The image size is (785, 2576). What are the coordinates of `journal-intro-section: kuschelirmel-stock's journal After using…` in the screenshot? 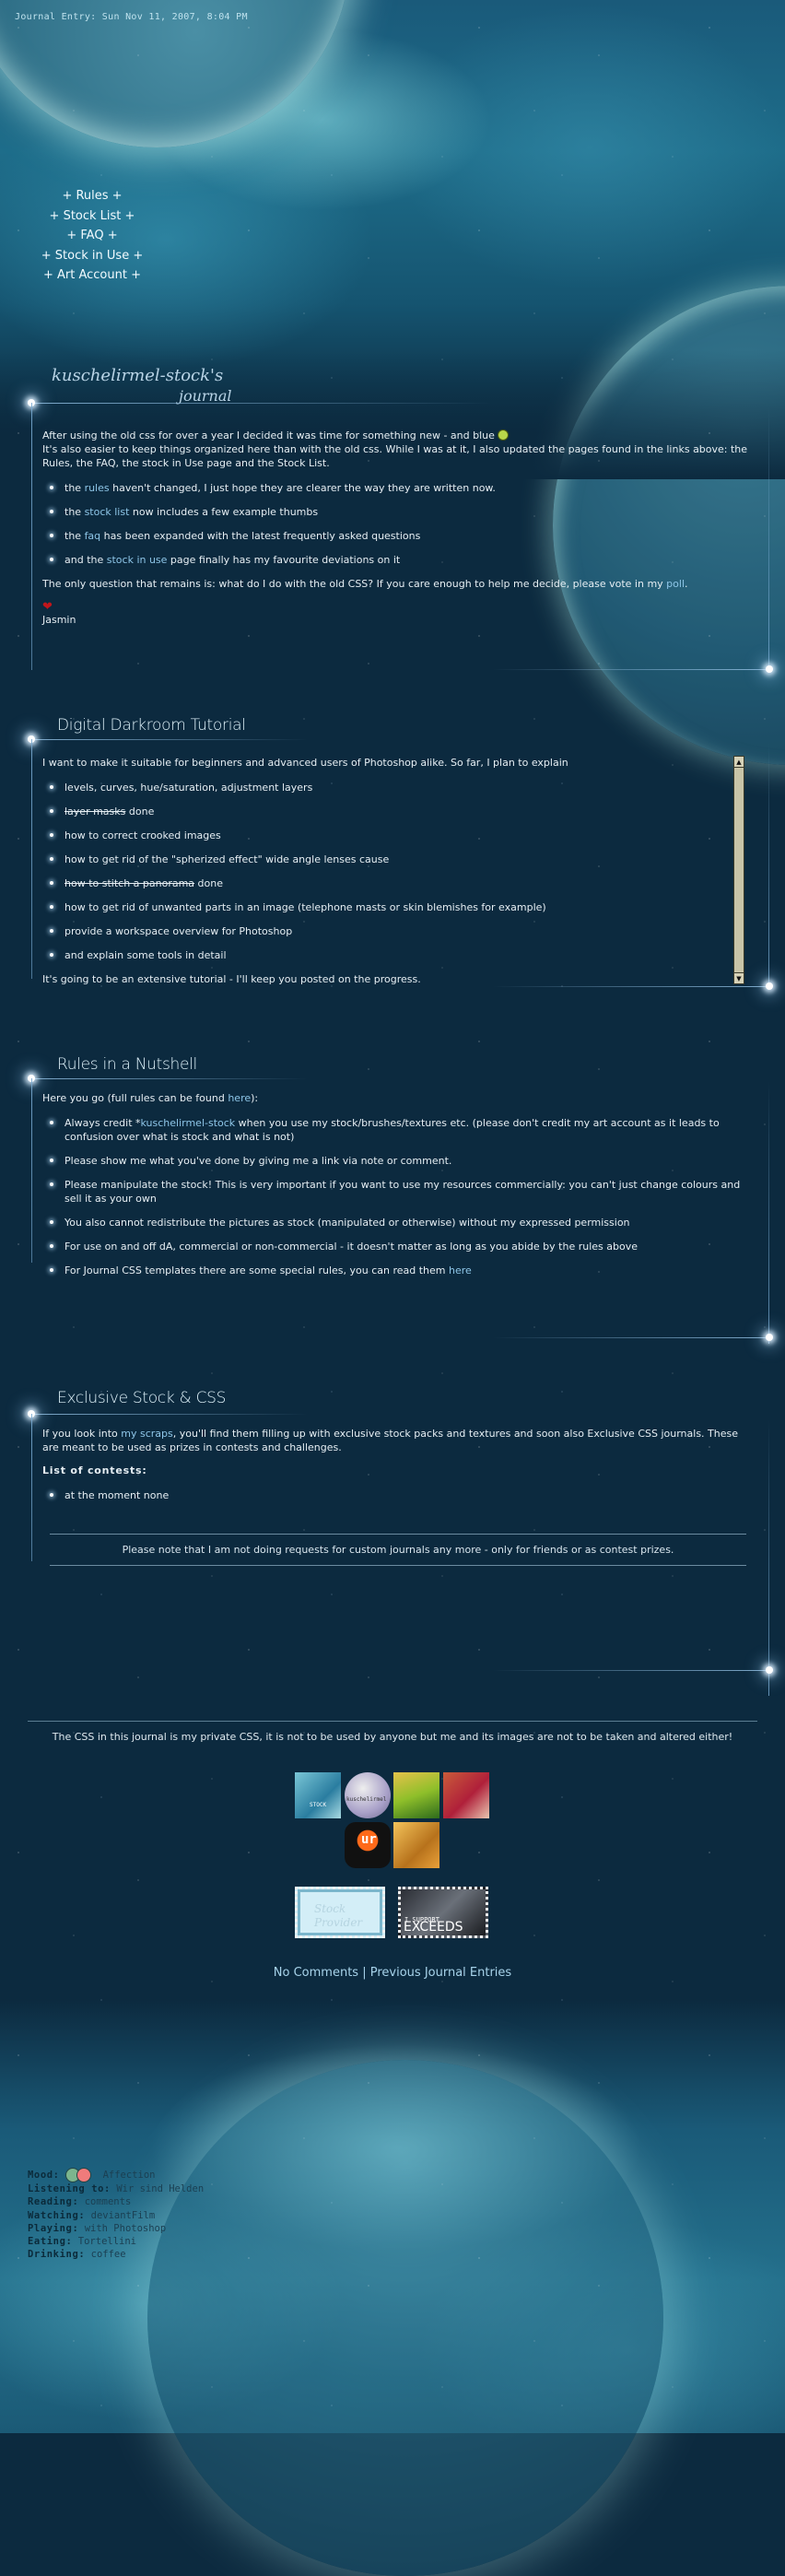 It's located at (400, 519).